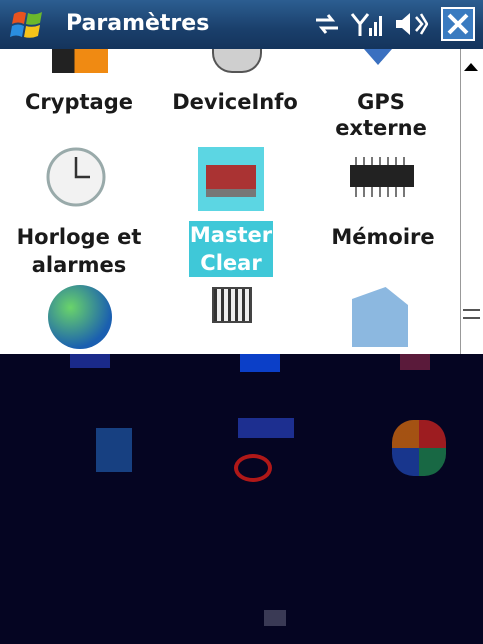 This screenshot has width=483, height=644. What do you see at coordinates (79, 251) in the screenshot?
I see `item-horloge-alarmes: Horloge et alarmes` at bounding box center [79, 251].